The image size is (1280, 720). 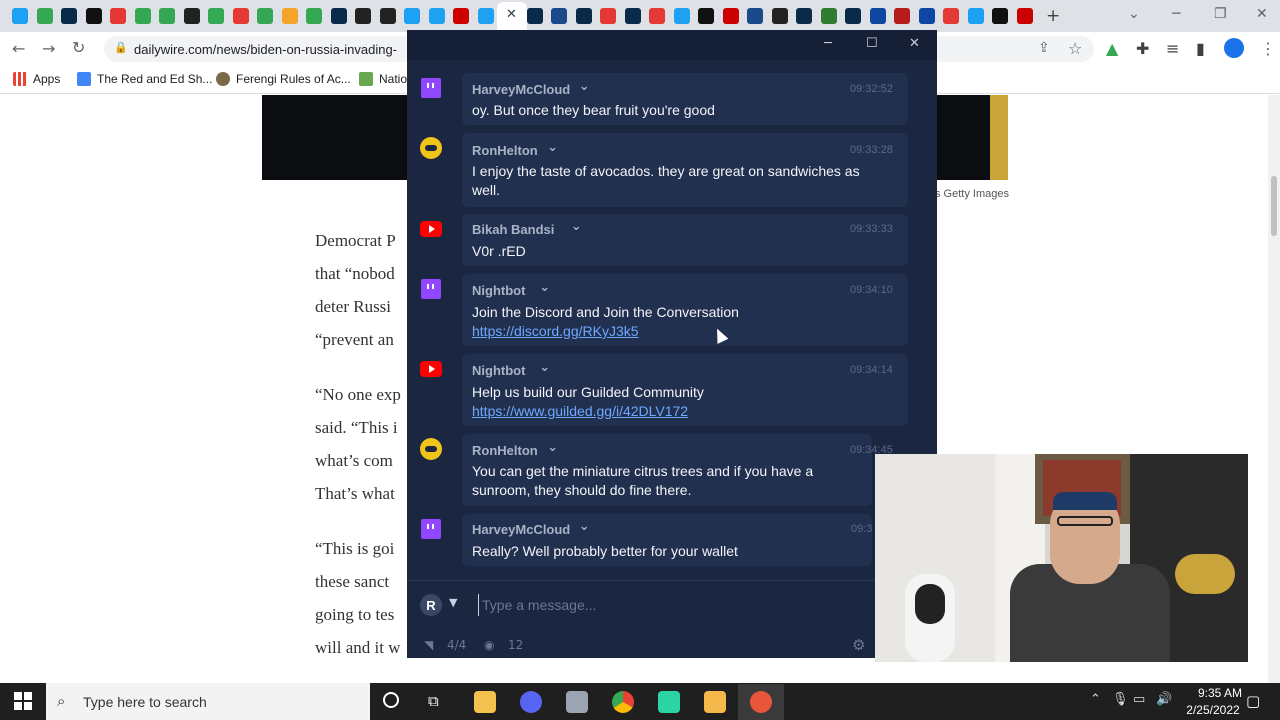 I want to click on chrome-icon, so click(x=623, y=702).